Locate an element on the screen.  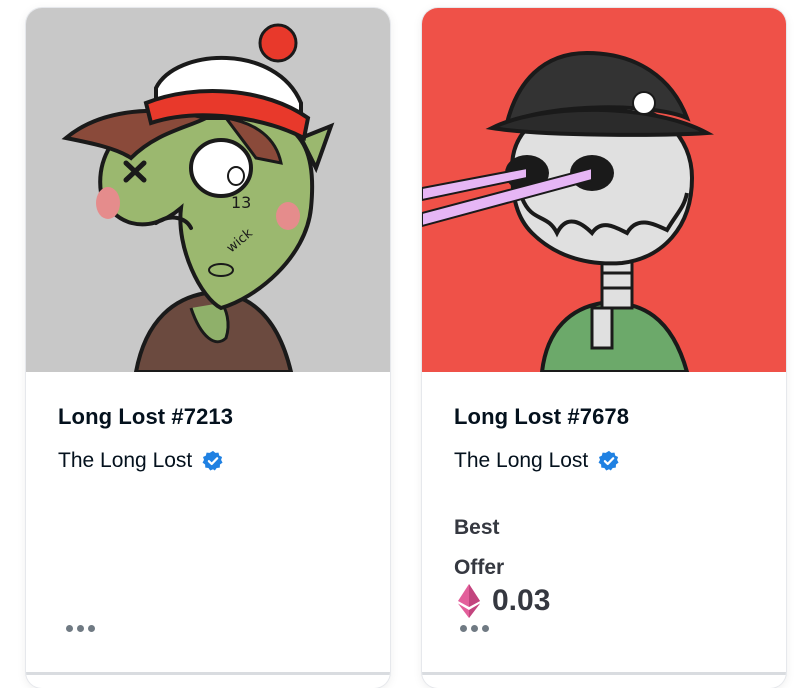
nft-title: Long Lost #7678 is located at coordinates (541, 417).